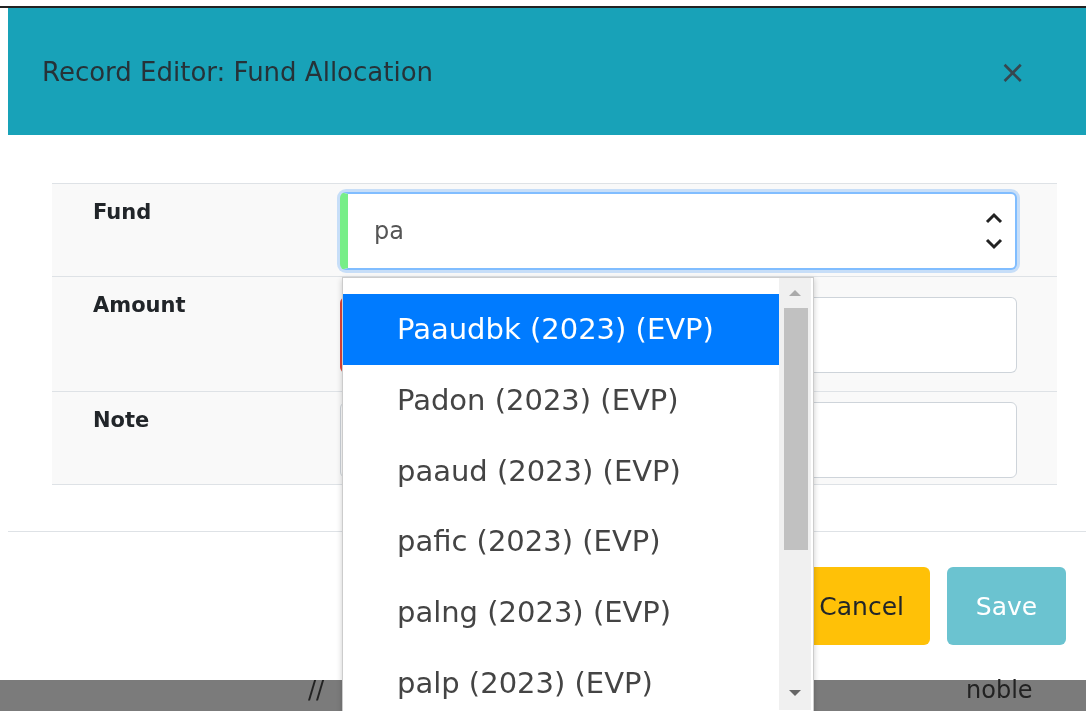 This screenshot has height=711, width=1086. I want to click on dropdown-option: paaud (2023) (EVP), so click(561, 470).